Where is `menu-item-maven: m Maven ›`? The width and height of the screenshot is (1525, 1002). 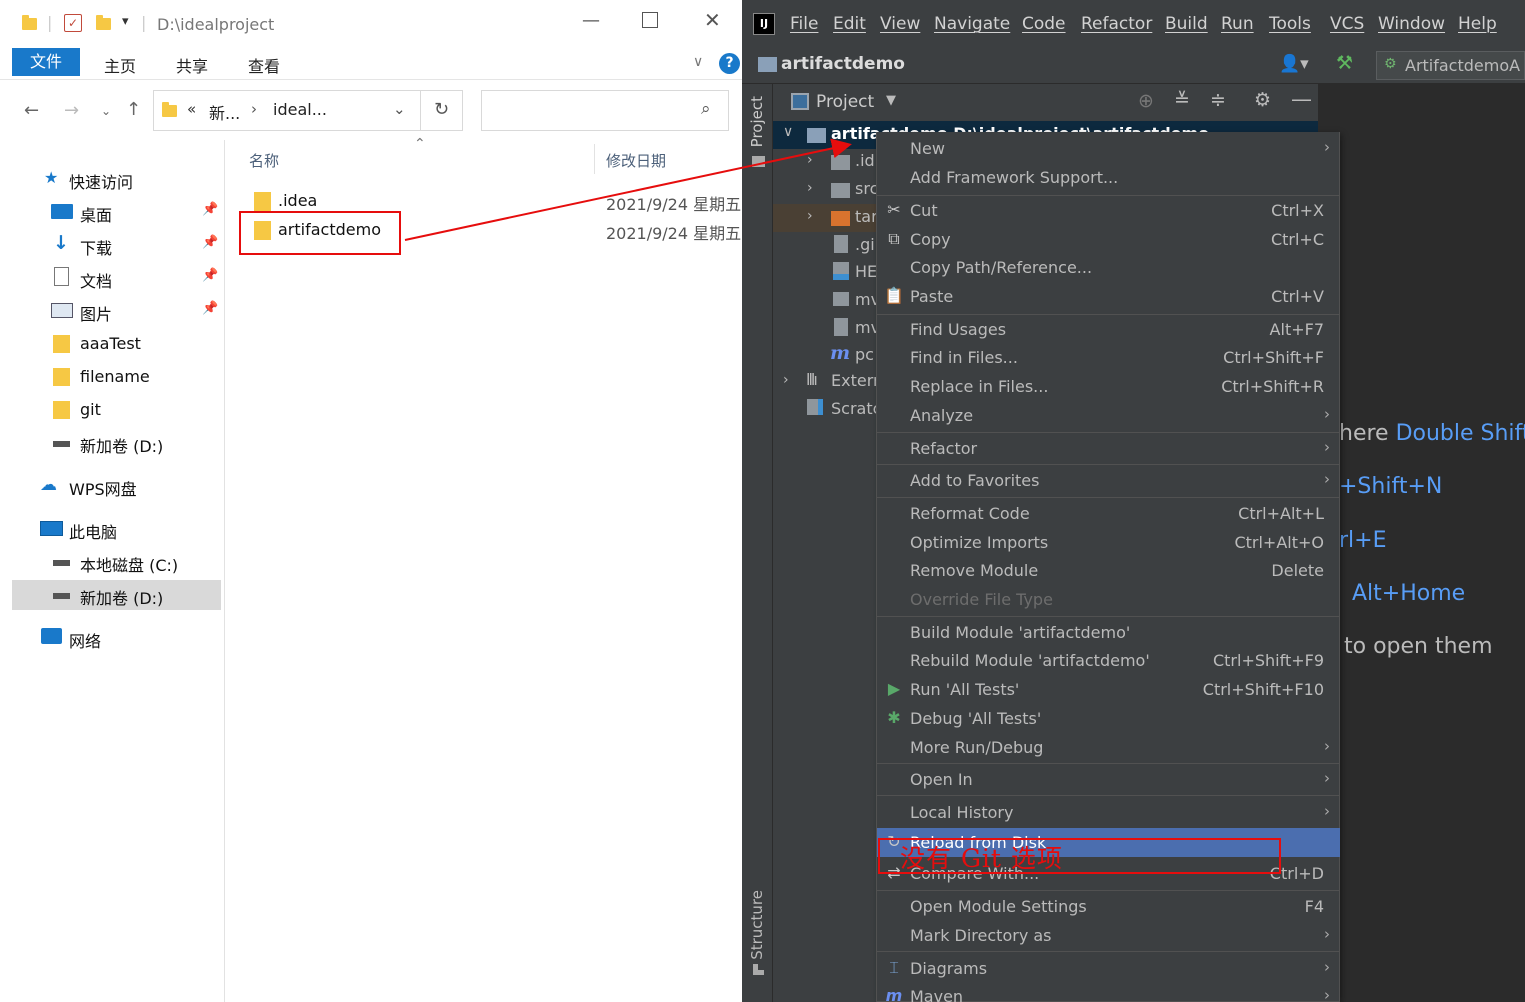
menu-item-maven: m Maven › is located at coordinates (1108, 992).